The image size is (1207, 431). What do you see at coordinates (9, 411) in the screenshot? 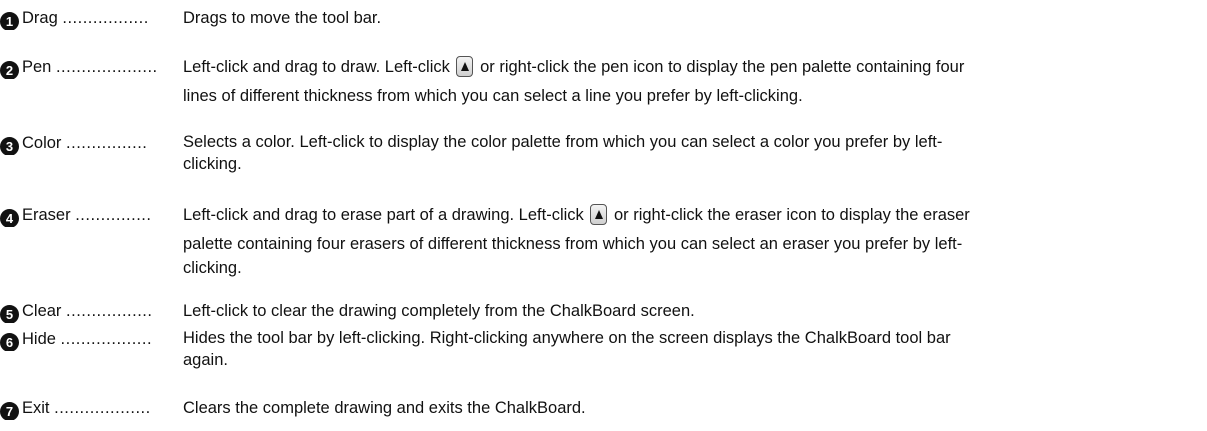
I see `number-badge: 7` at bounding box center [9, 411].